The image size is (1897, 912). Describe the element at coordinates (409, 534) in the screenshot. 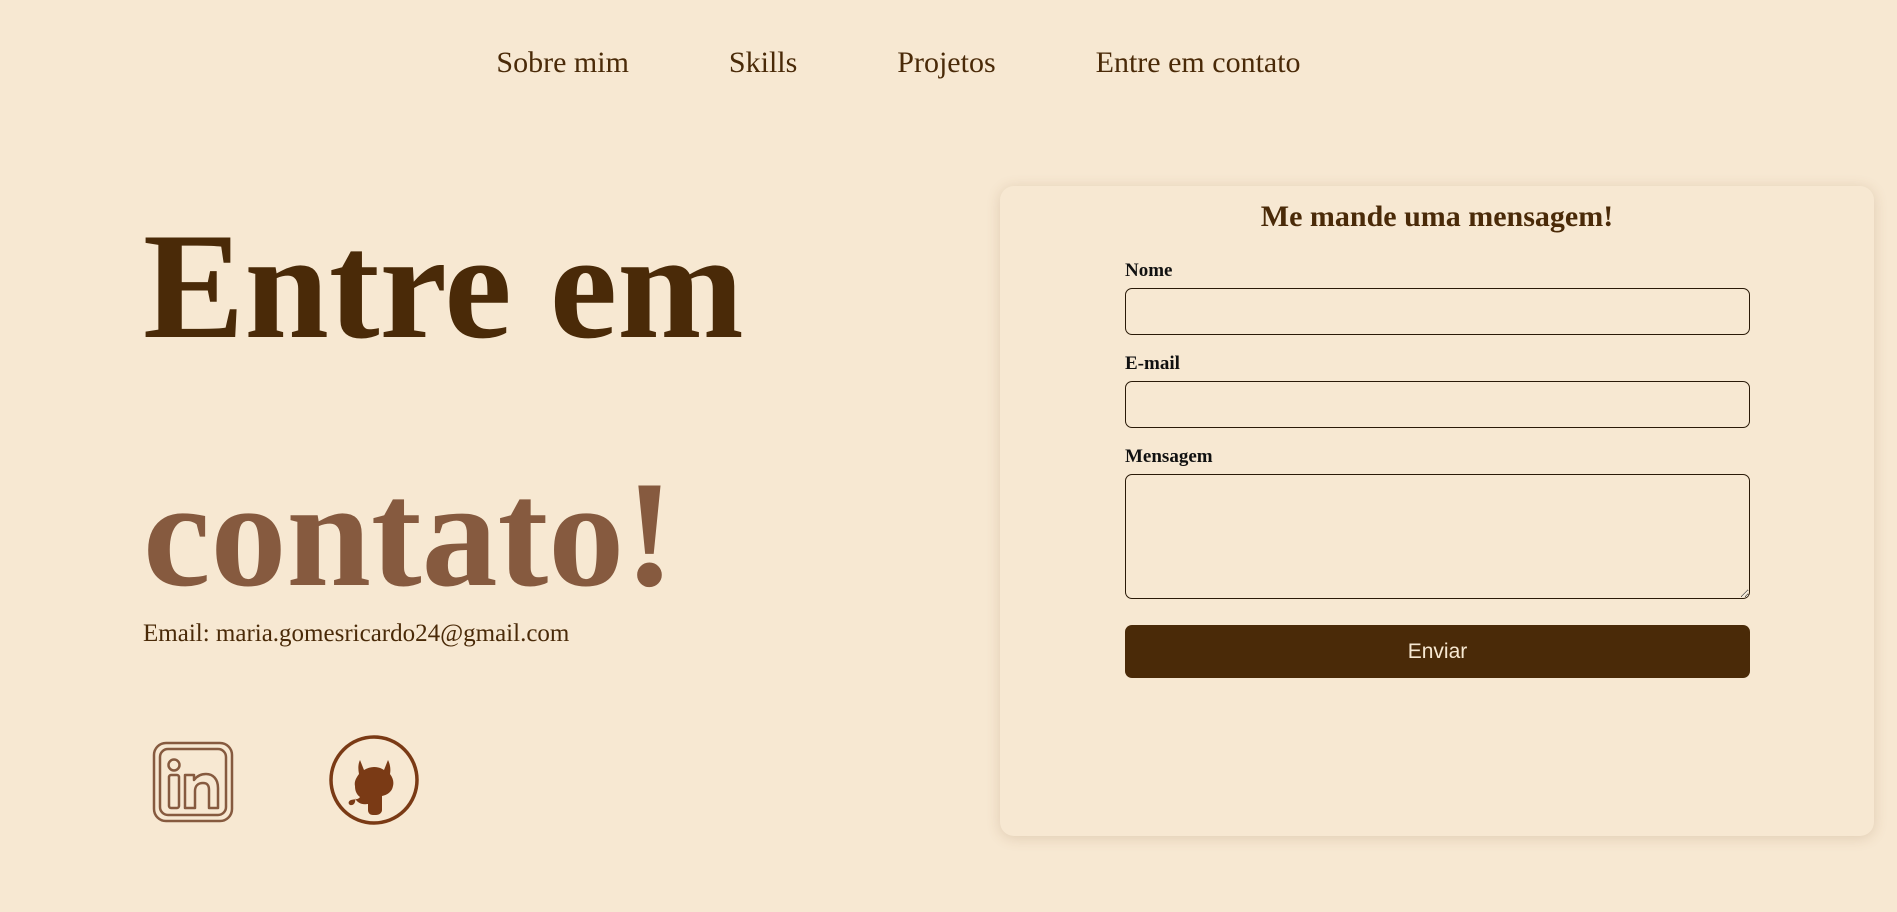

I see `hero-title-line2: contato!` at that location.